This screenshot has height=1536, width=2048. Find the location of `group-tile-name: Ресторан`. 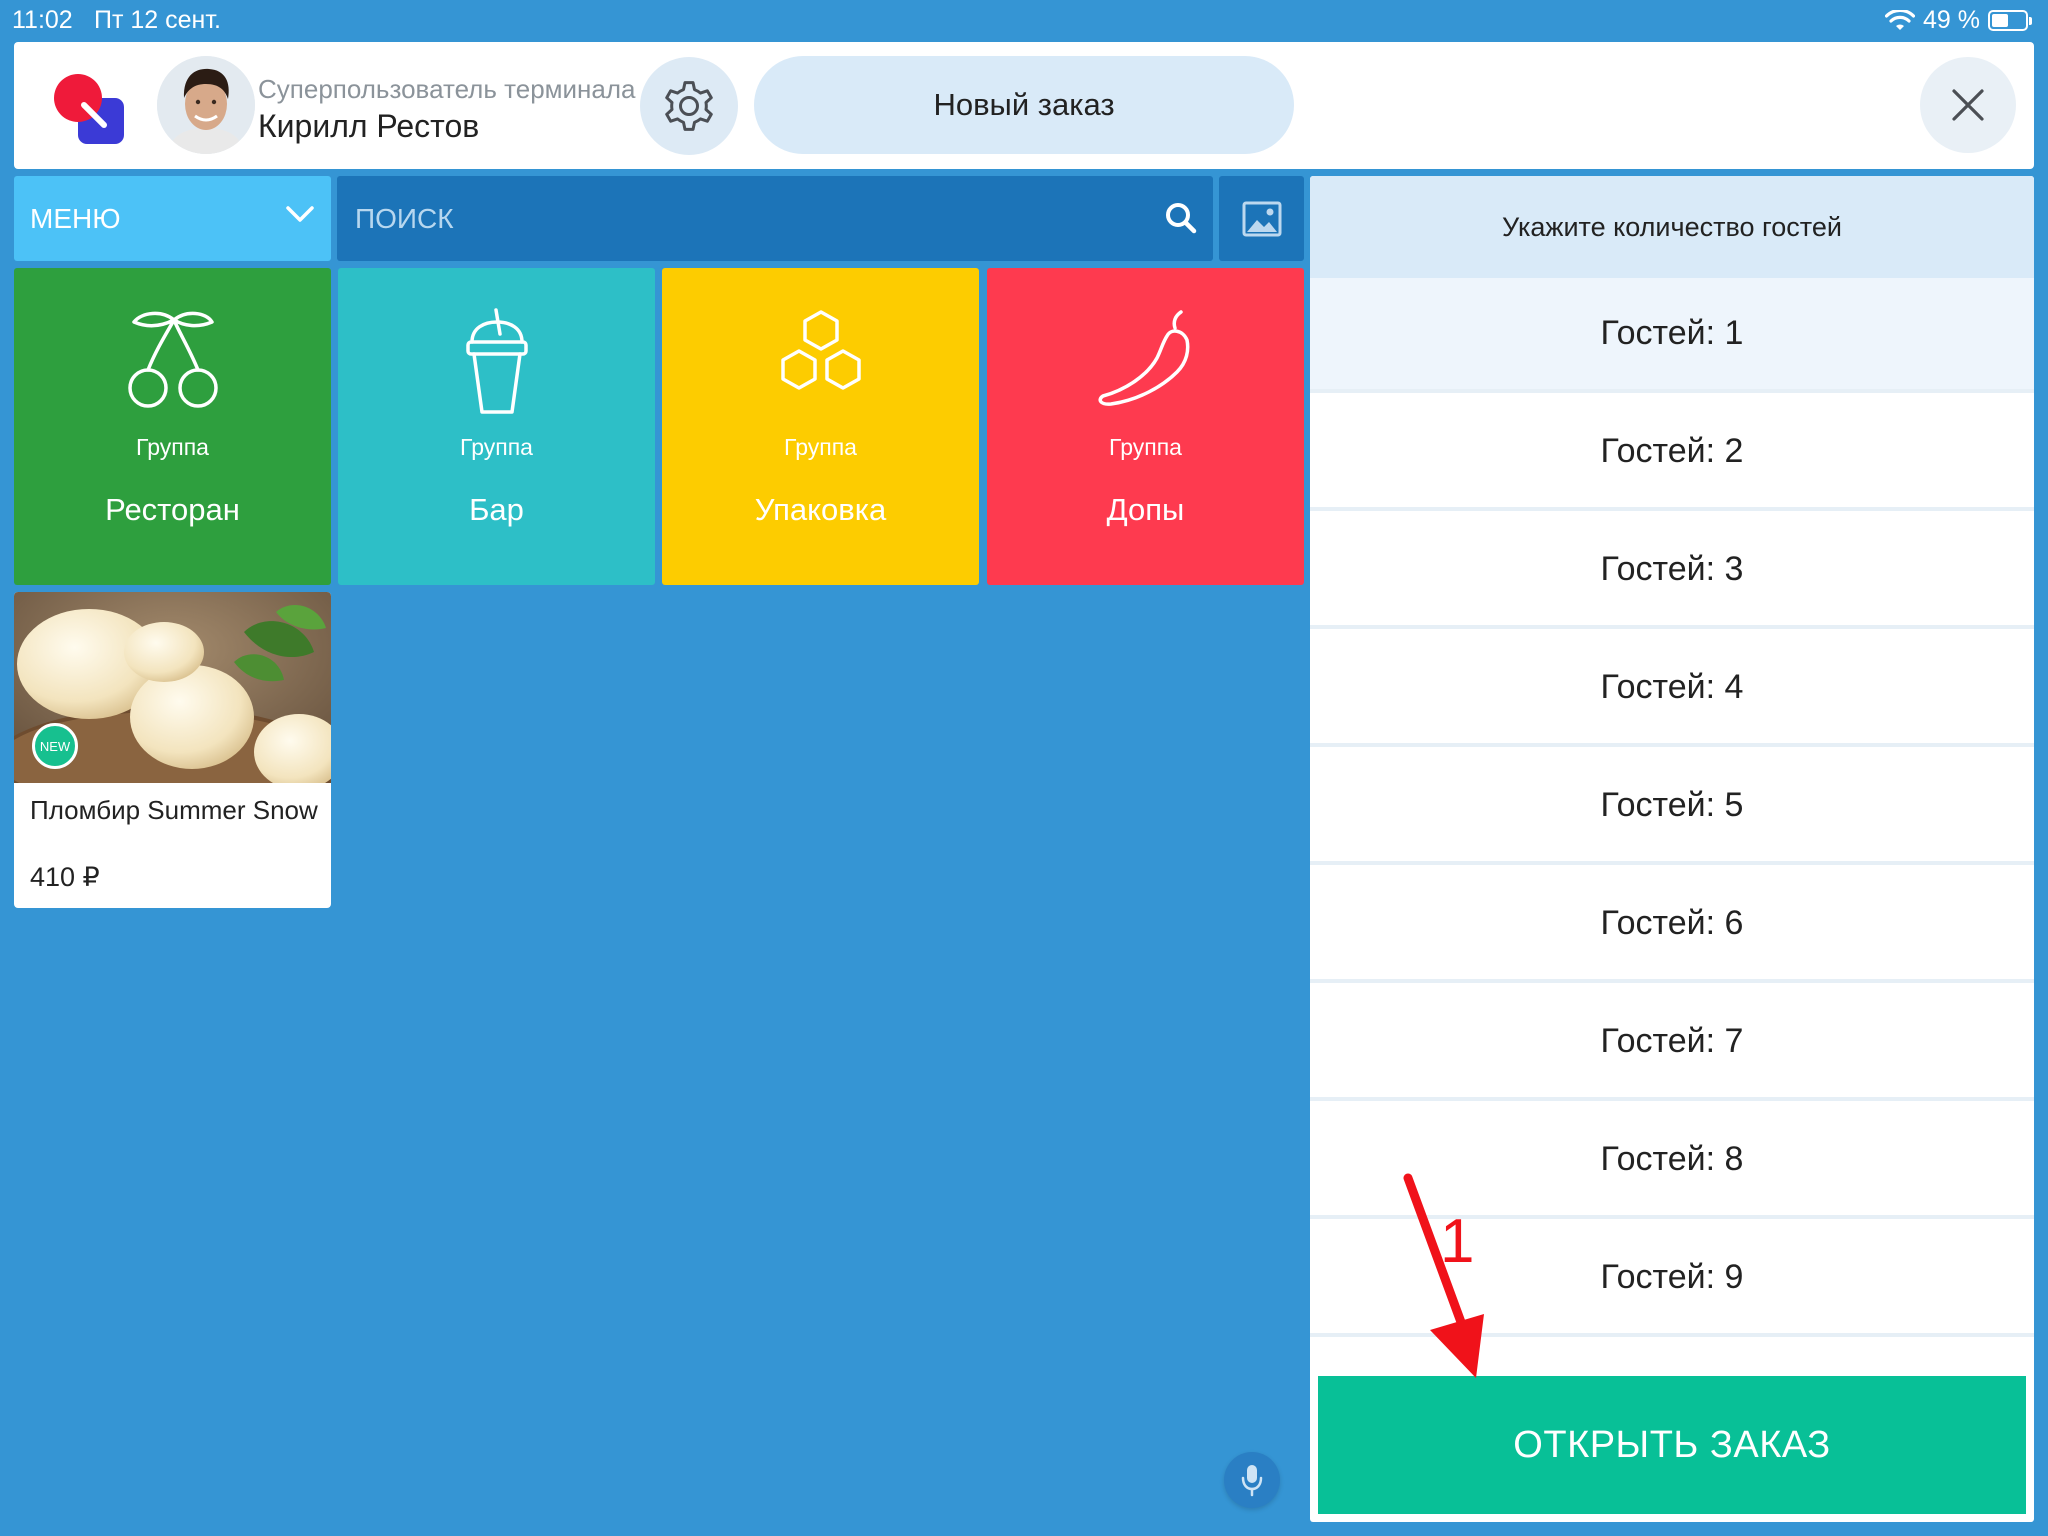

group-tile-name: Ресторан is located at coordinates (172, 509).